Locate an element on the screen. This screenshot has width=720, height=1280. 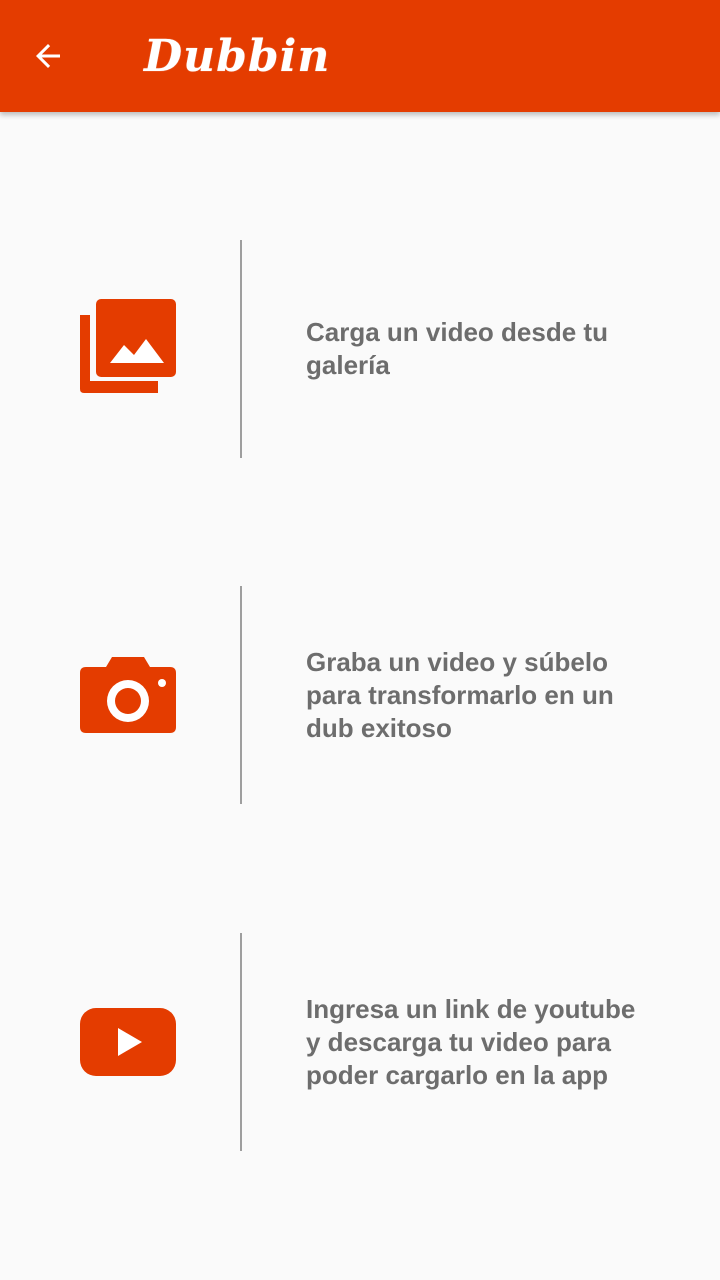
camera-icon is located at coordinates (128, 693).